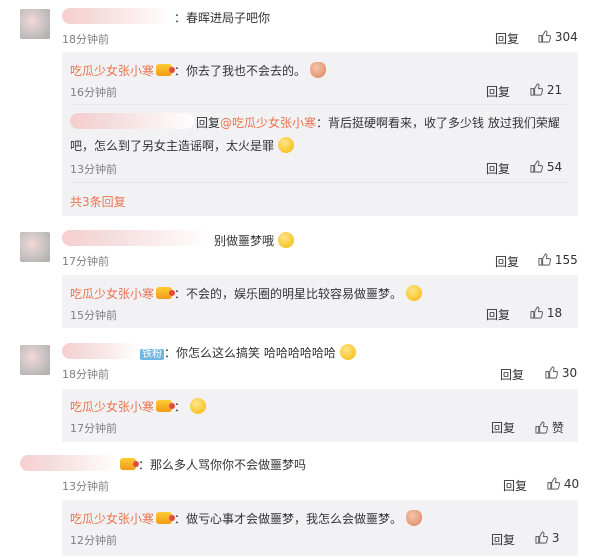 The image size is (594, 560). Describe the element at coordinates (222, 465) in the screenshot. I see `comment-text-content: ：那么多人骂你你不会做噩梦吗` at that location.